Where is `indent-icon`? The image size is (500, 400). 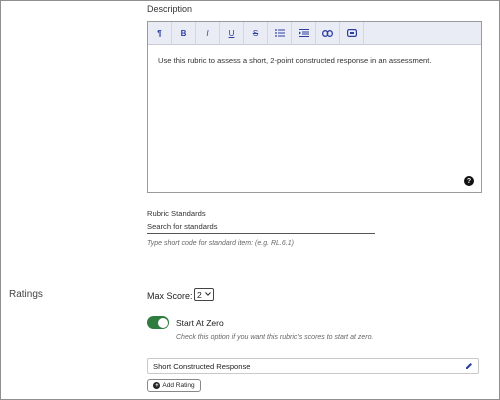 indent-icon is located at coordinates (304, 33).